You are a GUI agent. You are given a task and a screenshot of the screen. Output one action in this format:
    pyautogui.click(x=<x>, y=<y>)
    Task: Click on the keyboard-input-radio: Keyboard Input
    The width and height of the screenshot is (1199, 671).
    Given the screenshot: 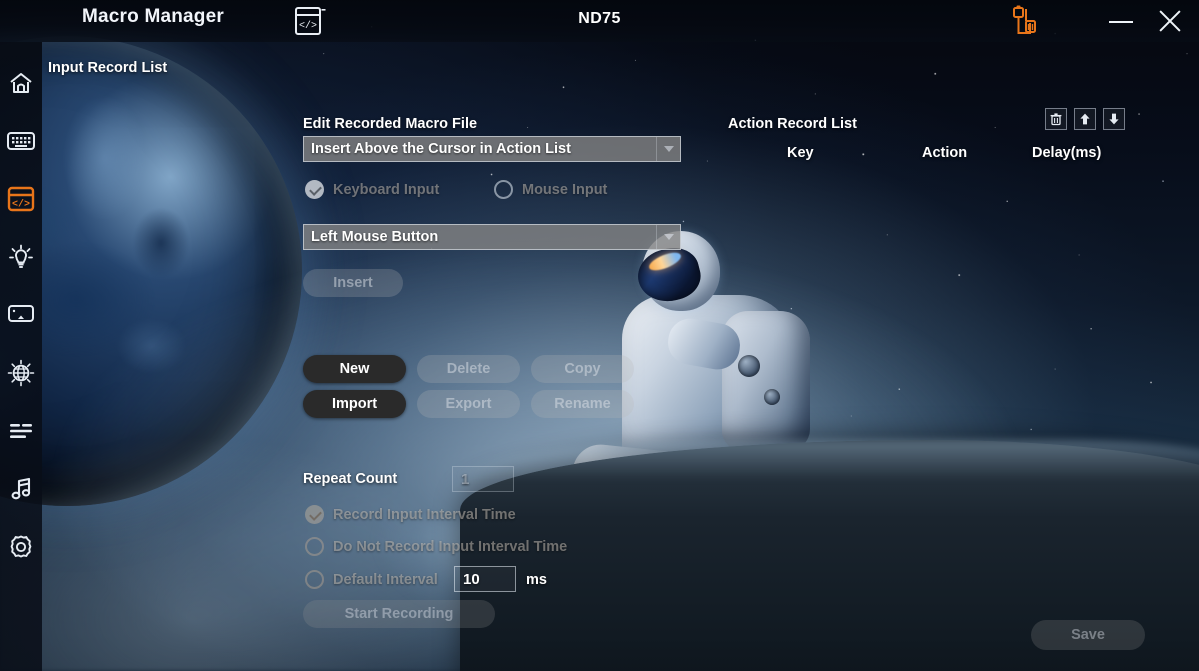 What is the action you would take?
    pyautogui.click(x=372, y=189)
    